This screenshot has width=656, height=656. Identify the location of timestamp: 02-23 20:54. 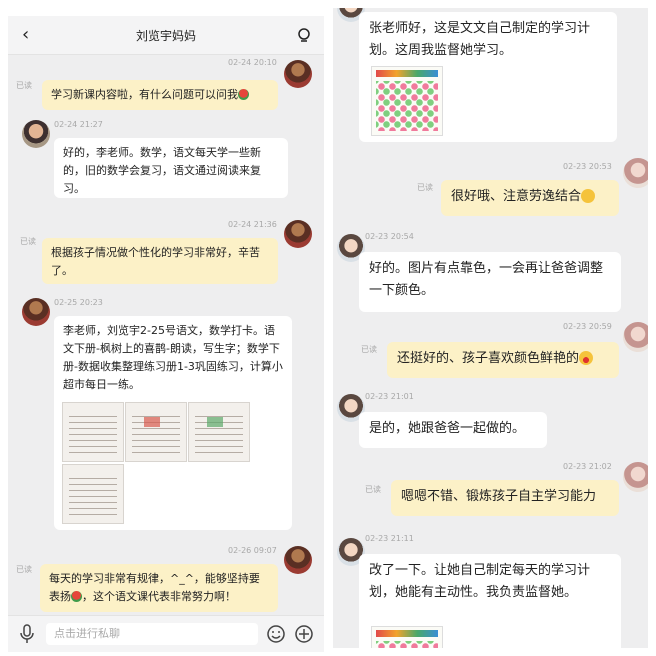
(389, 236).